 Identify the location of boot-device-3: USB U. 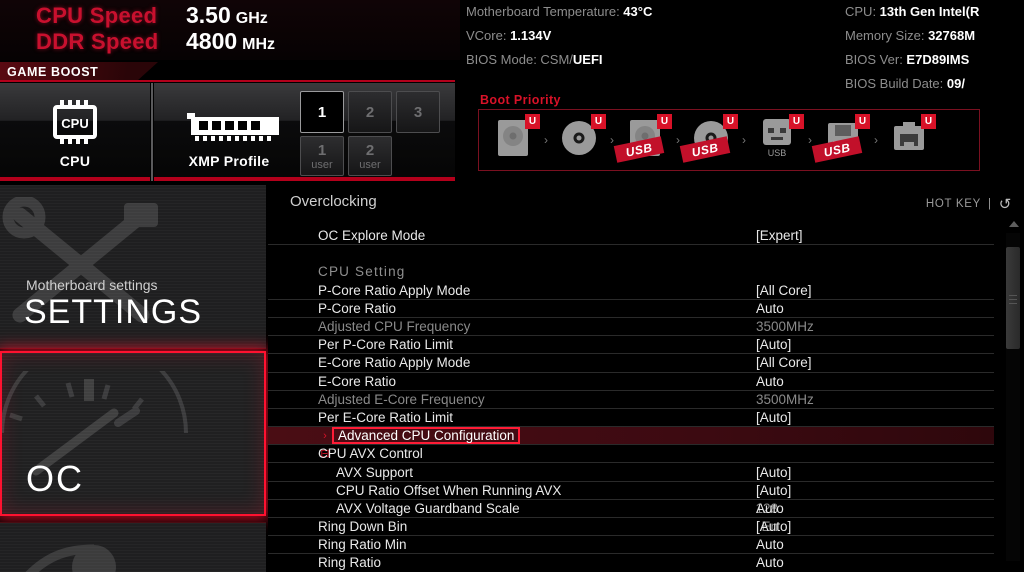
(643, 140).